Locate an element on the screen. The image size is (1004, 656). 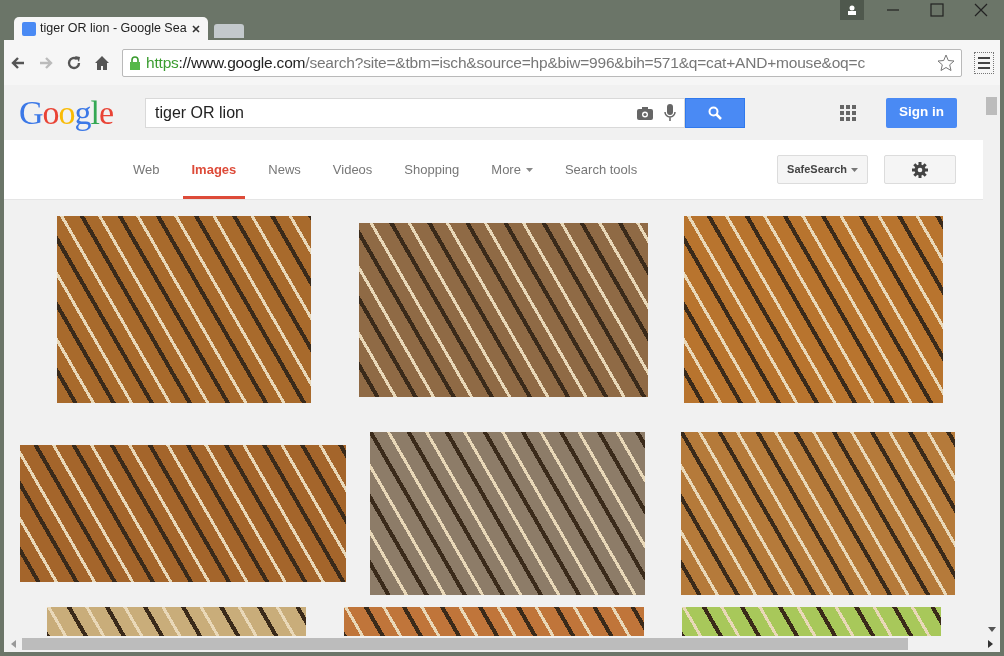
microphone-icon is located at coordinates (670, 112).